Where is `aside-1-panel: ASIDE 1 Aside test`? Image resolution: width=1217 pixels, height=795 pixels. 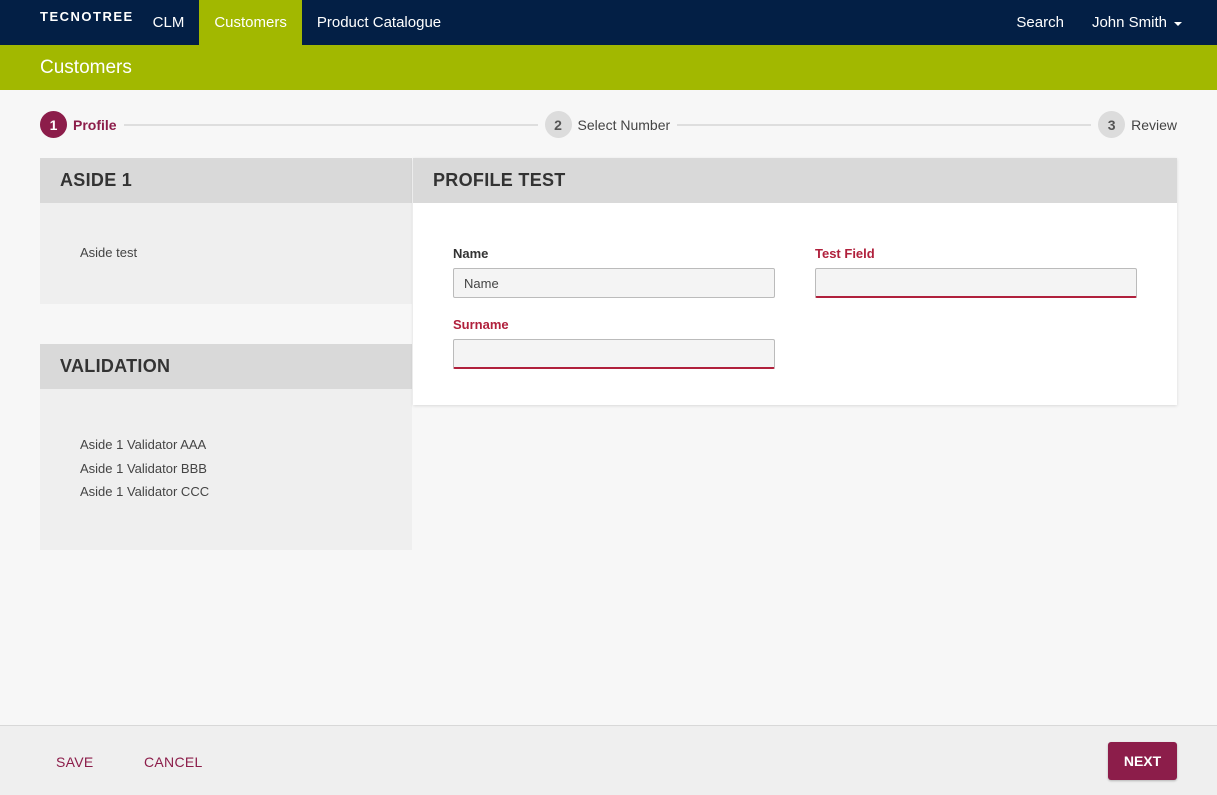
aside-1-panel: ASIDE 1 Aside test is located at coordinates (226, 231).